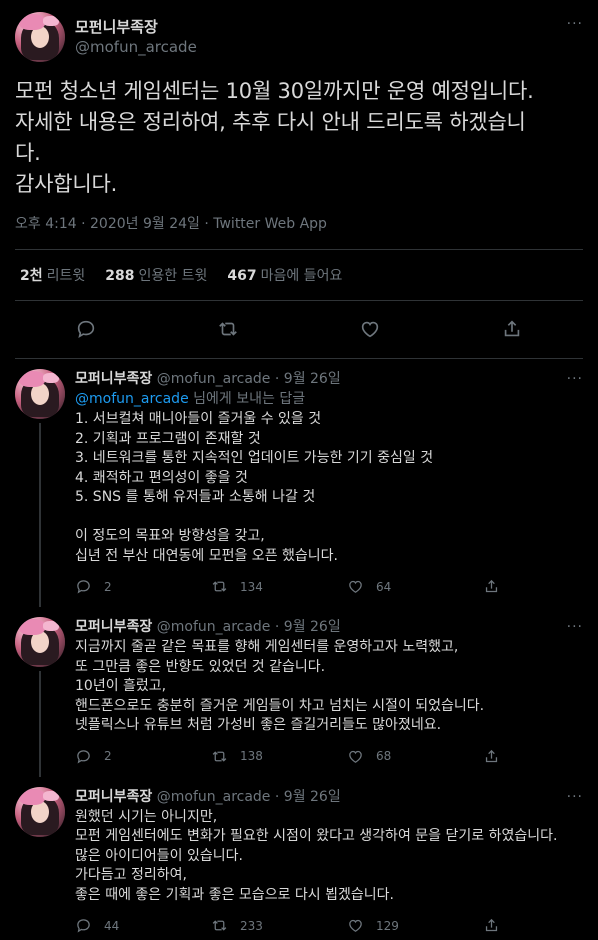  Describe the element at coordinates (279, 756) in the screenshot. I see `retweet-button: 138` at that location.